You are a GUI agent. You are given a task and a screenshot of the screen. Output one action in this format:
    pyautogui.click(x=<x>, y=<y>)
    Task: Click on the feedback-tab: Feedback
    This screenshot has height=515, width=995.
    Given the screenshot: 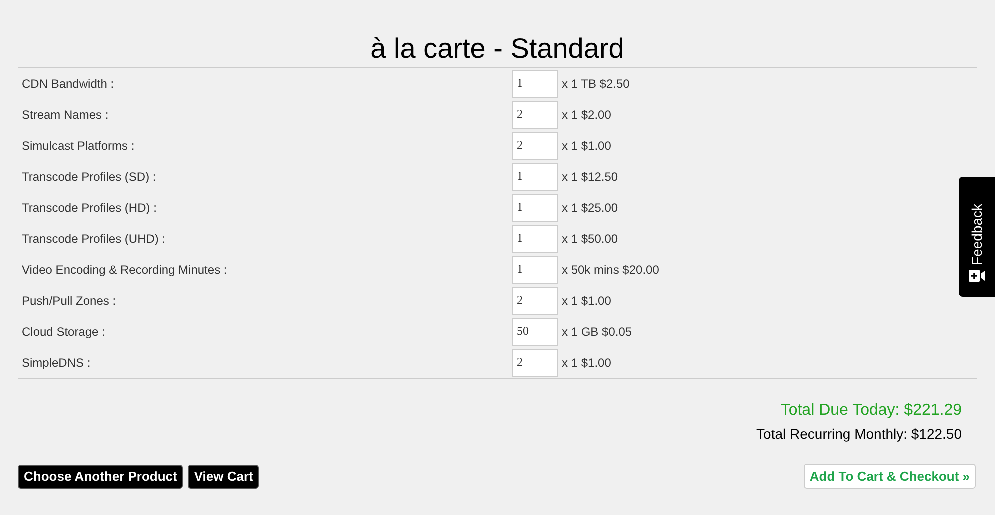 What is the action you would take?
    pyautogui.click(x=977, y=237)
    